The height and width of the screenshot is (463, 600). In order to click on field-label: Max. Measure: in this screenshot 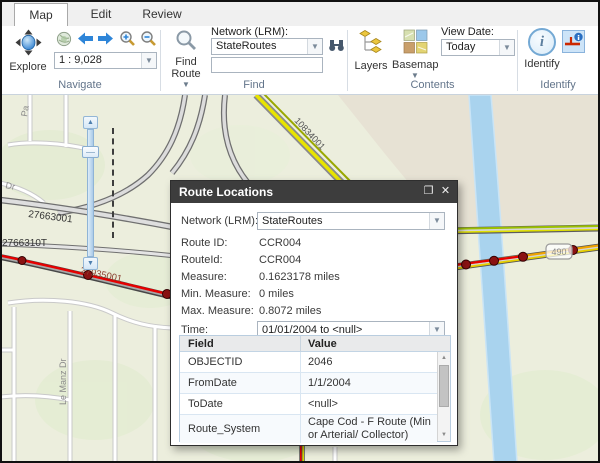, I will do `click(217, 311)`.